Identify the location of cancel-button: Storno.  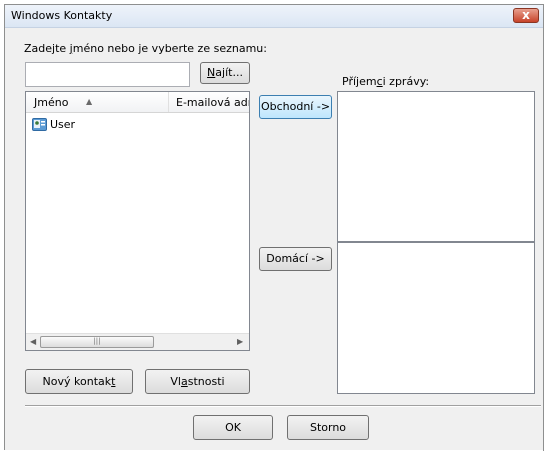
(328, 427).